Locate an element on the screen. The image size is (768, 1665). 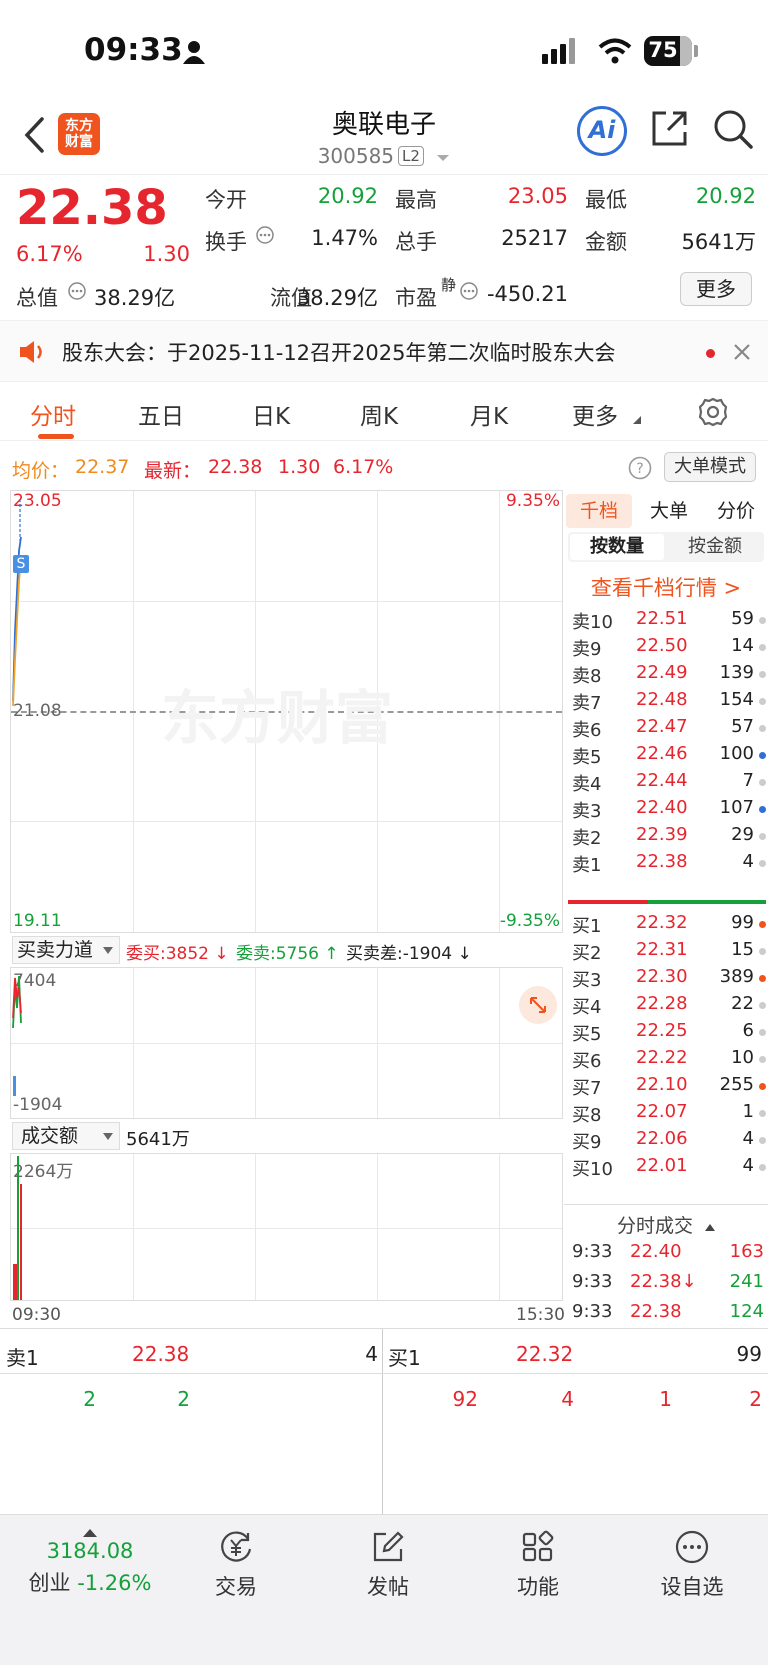
force-diff: 买卖差:-1904 ↓ is located at coordinates (409, 954).